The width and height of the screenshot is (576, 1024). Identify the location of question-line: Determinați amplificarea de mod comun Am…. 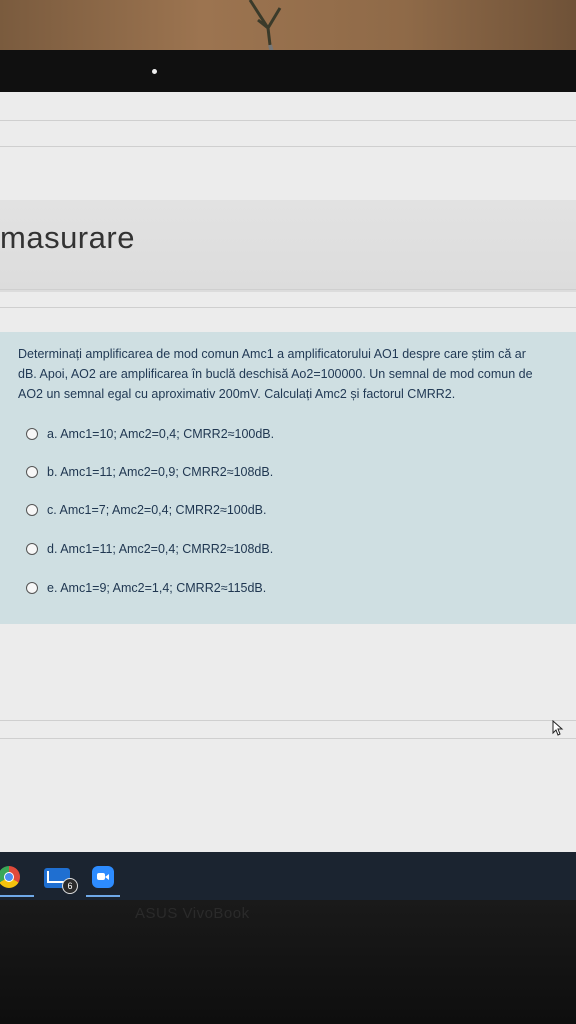
(272, 354).